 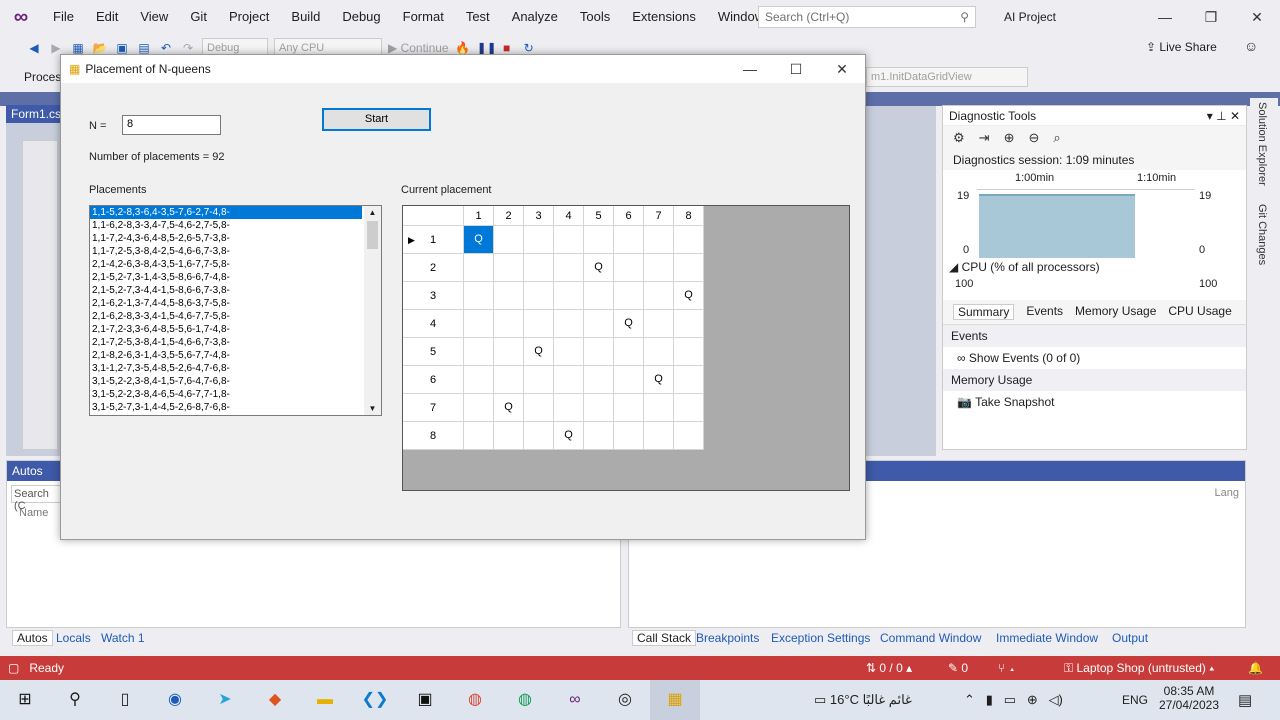 What do you see at coordinates (376, 119) in the screenshot?
I see `start-button: Start` at bounding box center [376, 119].